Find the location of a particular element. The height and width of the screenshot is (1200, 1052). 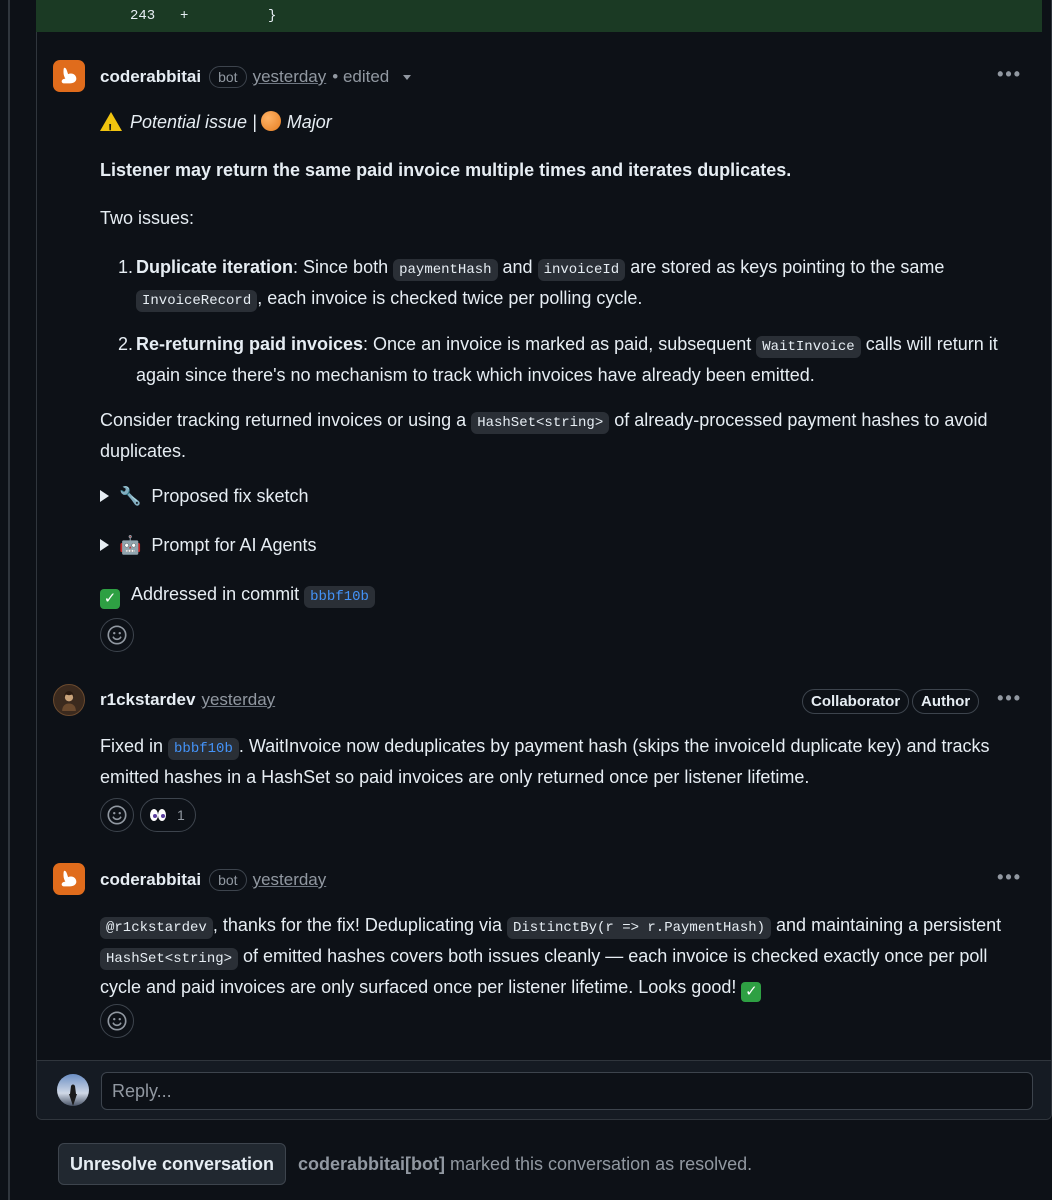

line-number: 243 is located at coordinates (143, 16).